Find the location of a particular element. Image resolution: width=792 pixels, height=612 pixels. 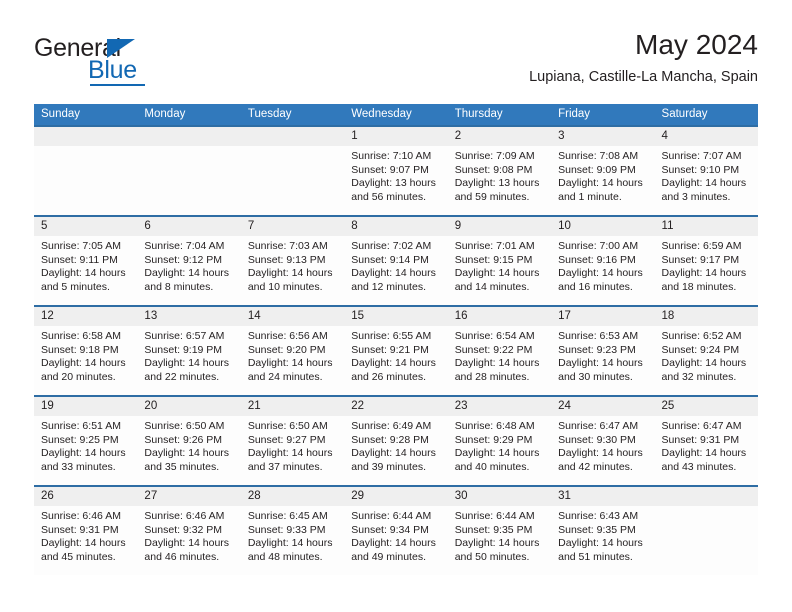

sunset-text: Sunset: 9:32 PM is located at coordinates (183, 529).